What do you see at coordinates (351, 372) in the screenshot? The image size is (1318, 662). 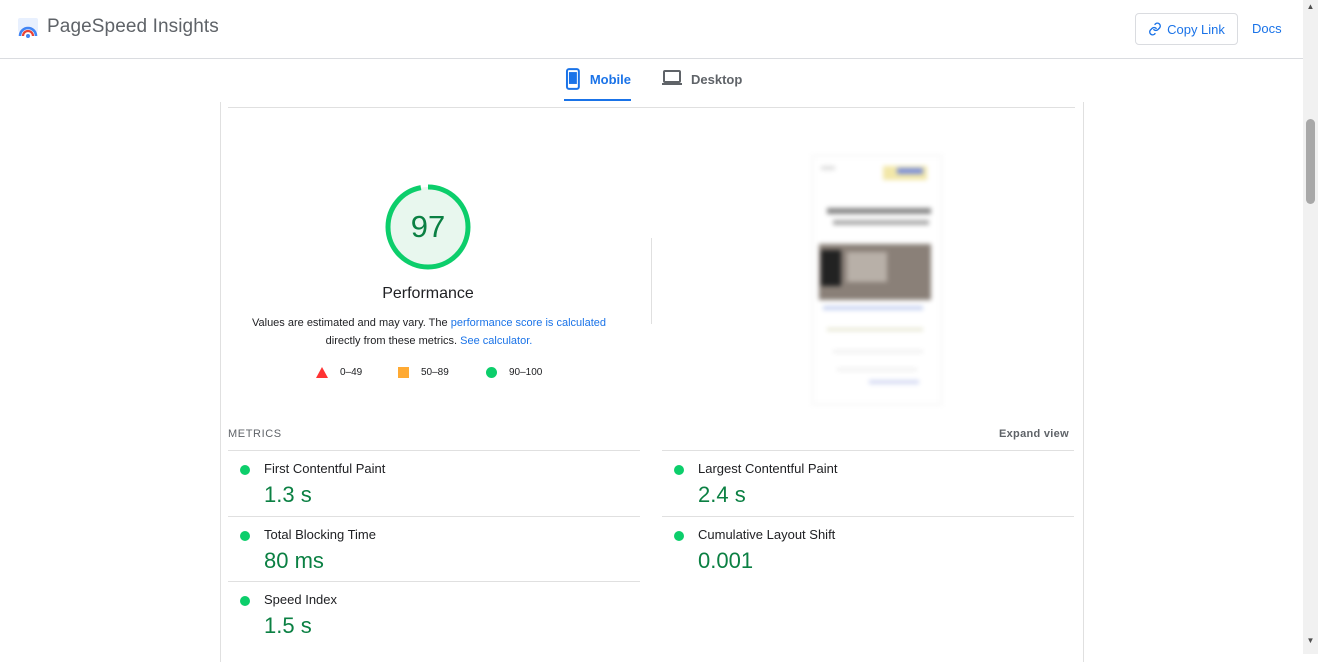 I see `legend-fail-range: 0–49` at bounding box center [351, 372].